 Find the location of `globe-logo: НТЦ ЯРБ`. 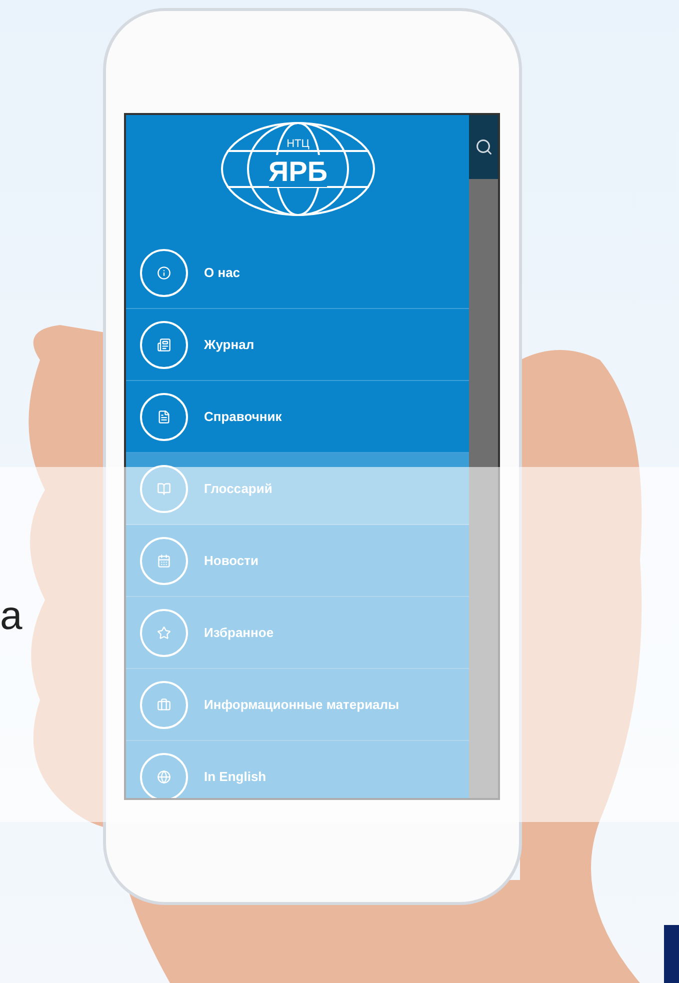

globe-logo: НТЦ ЯРБ is located at coordinates (297, 169).